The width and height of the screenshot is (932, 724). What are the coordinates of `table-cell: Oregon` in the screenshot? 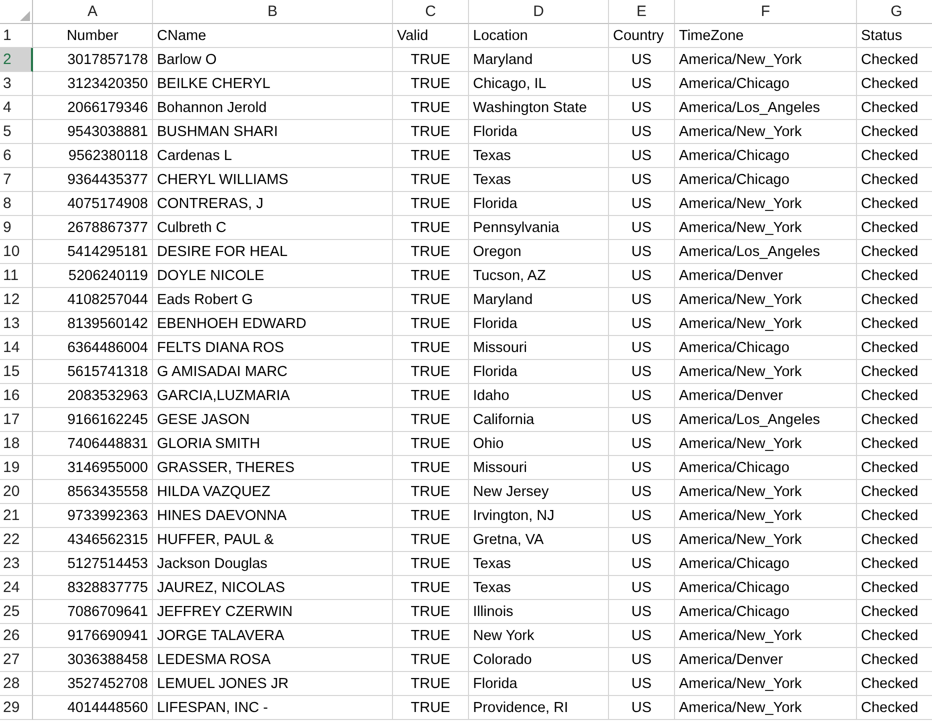 It's located at (539, 252).